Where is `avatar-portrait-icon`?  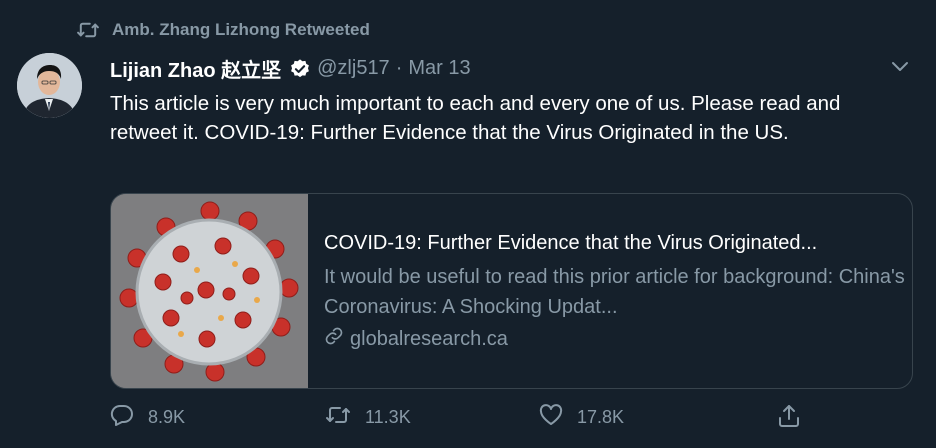 avatar-portrait-icon is located at coordinates (49, 85).